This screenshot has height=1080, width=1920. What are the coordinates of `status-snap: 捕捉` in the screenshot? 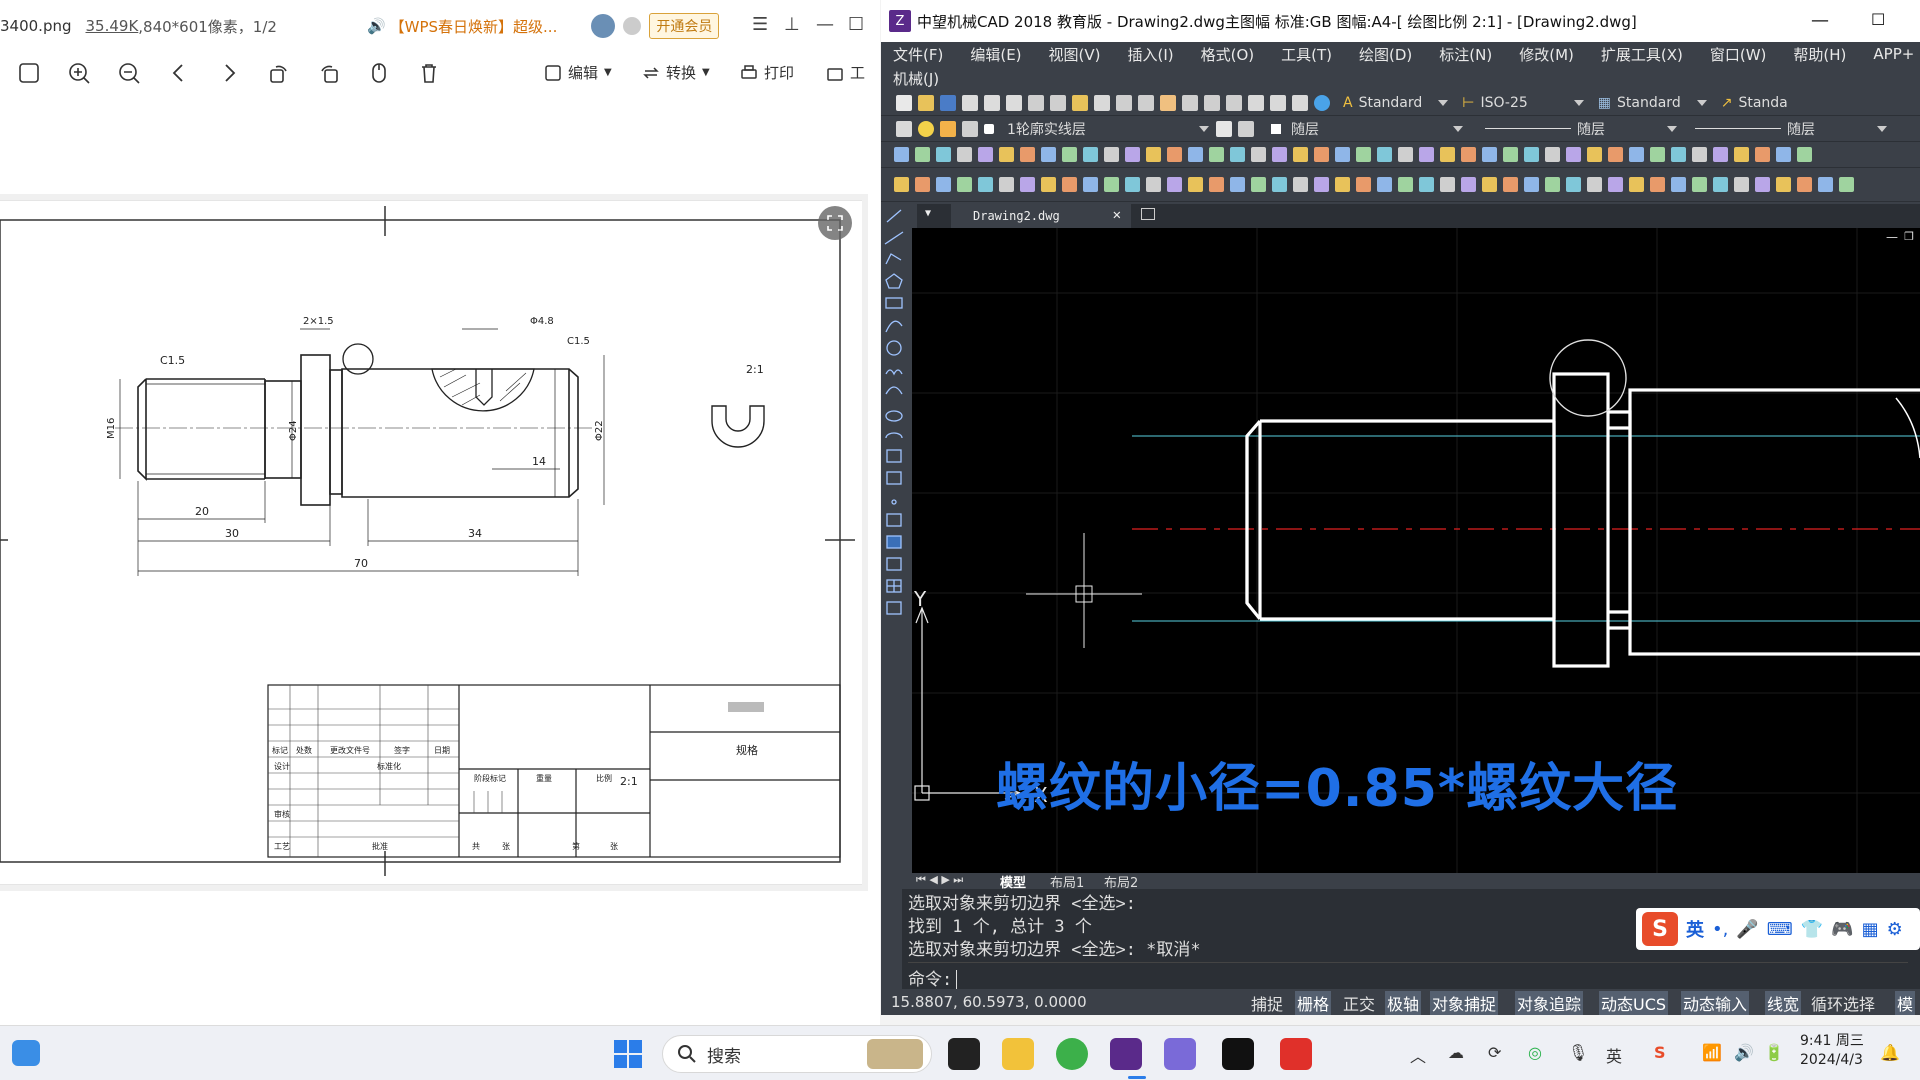 It's located at (1267, 1003).